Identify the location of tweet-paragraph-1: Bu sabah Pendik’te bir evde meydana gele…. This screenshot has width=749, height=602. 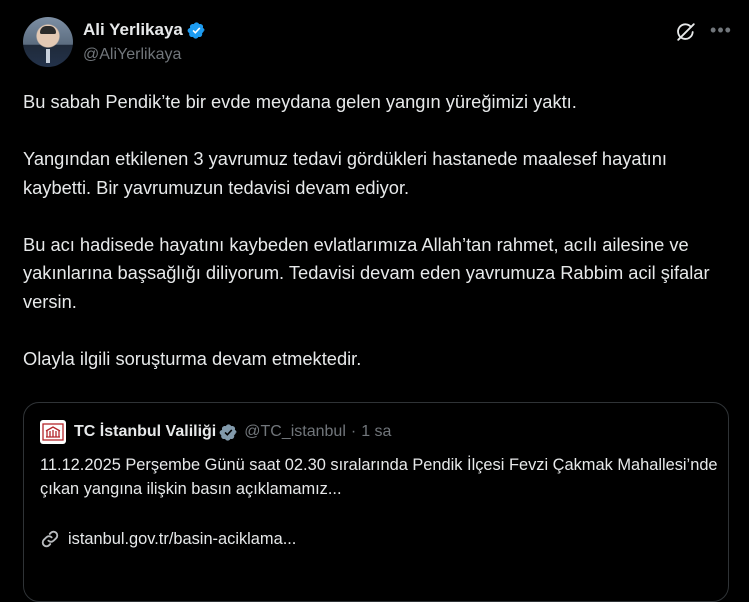
(300, 101).